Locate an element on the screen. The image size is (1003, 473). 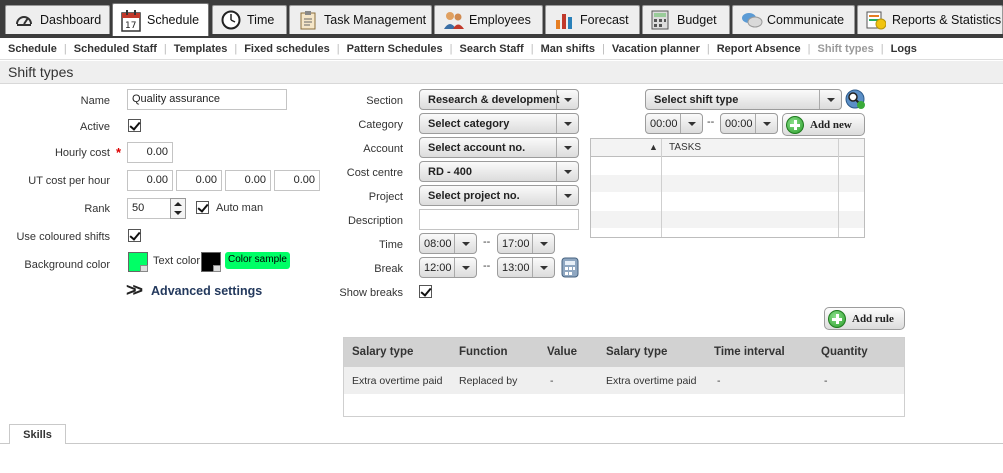
section-label: Section is located at coordinates (384, 101).